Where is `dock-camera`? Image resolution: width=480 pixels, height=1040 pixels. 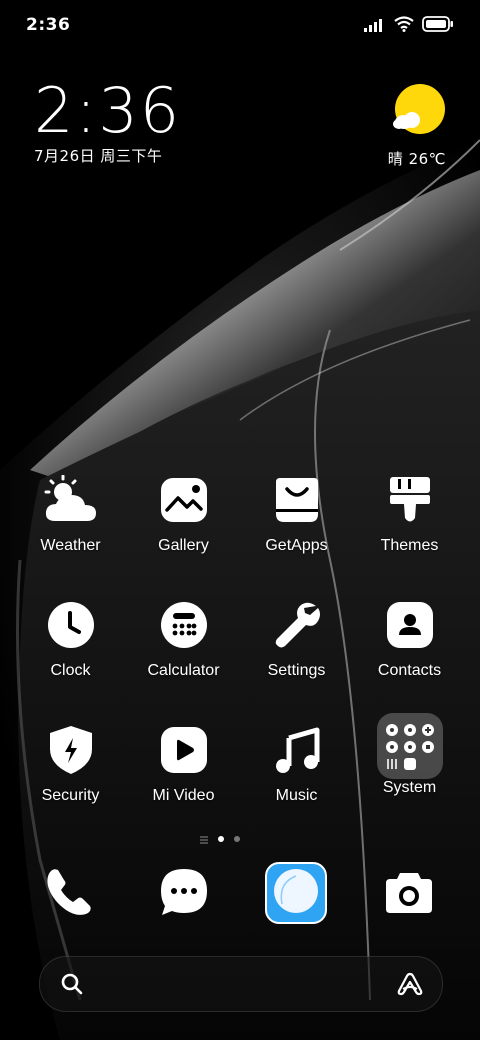 dock-camera is located at coordinates (409, 894).